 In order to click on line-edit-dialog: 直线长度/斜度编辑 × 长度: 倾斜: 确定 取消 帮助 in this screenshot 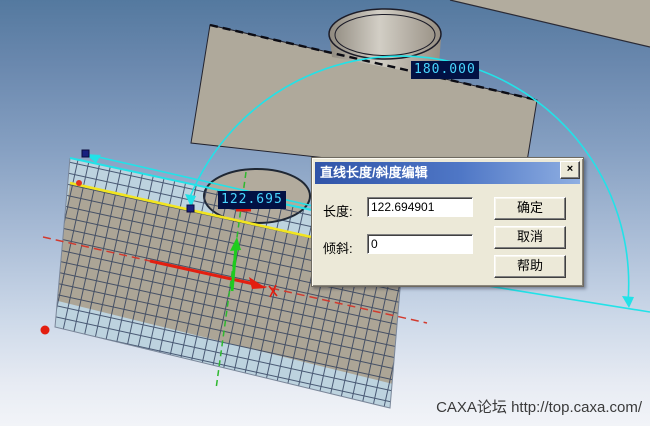, I will do `click(447, 222)`.